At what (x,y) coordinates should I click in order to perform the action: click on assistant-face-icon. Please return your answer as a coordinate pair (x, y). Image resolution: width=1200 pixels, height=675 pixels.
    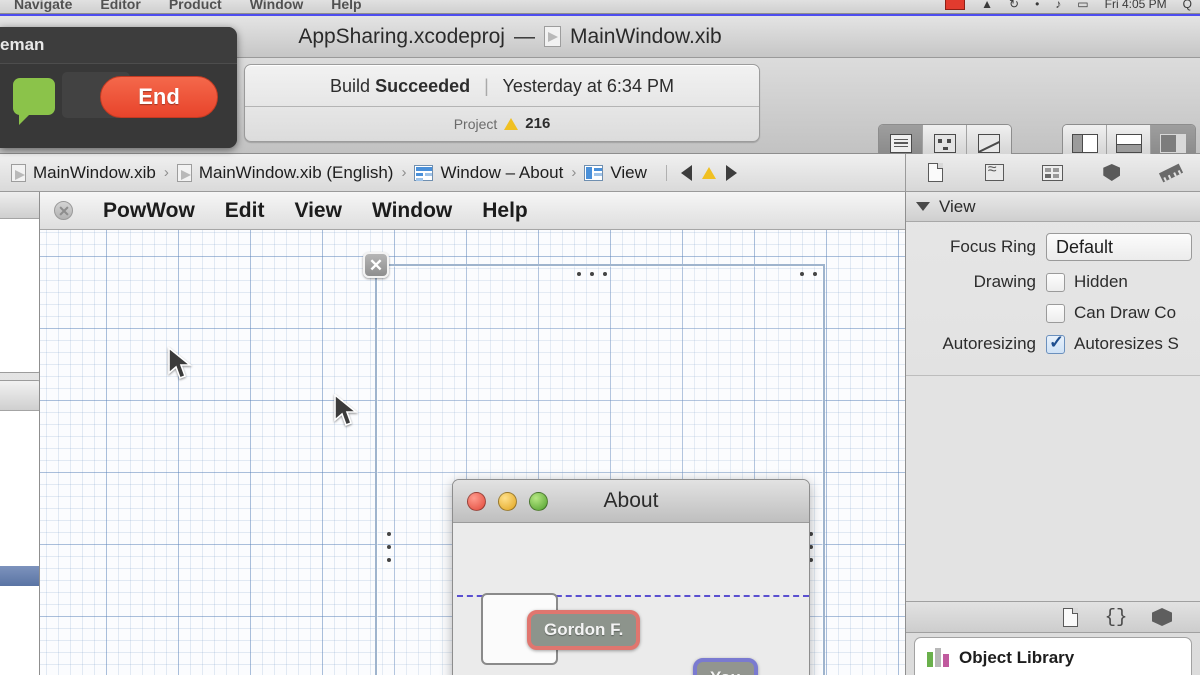
    Looking at the image, I should click on (944, 143).